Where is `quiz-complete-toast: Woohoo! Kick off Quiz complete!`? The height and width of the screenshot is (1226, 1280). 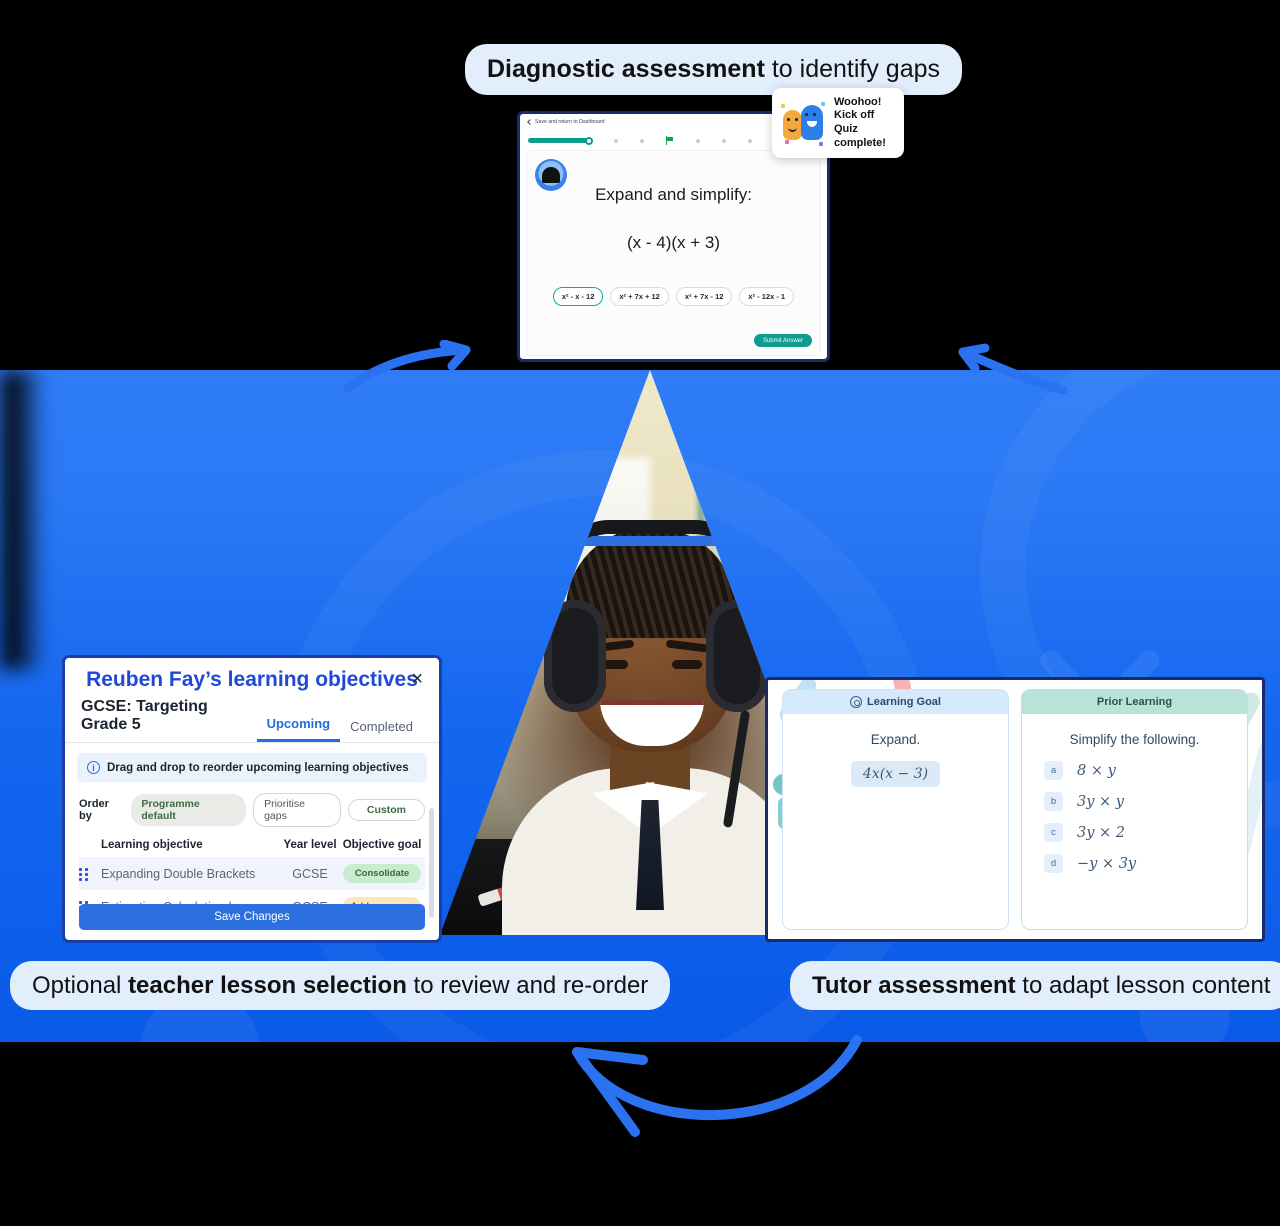
quiz-complete-toast: Woohoo! Kick off Quiz complete! is located at coordinates (838, 123).